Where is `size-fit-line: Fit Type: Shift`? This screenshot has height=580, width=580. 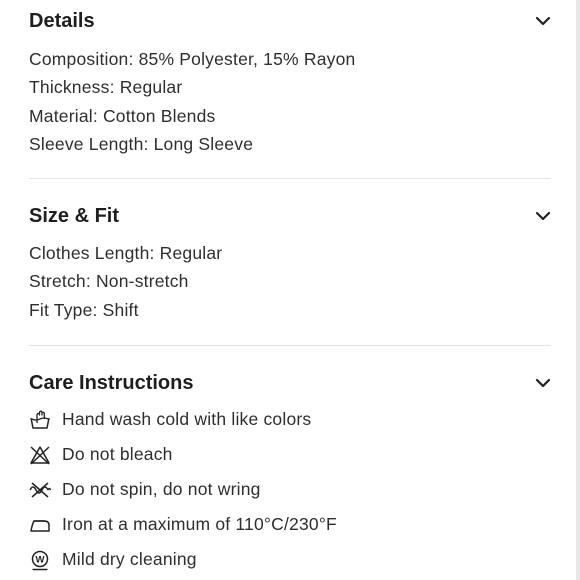
size-fit-line: Fit Type: Shift is located at coordinates (84, 309).